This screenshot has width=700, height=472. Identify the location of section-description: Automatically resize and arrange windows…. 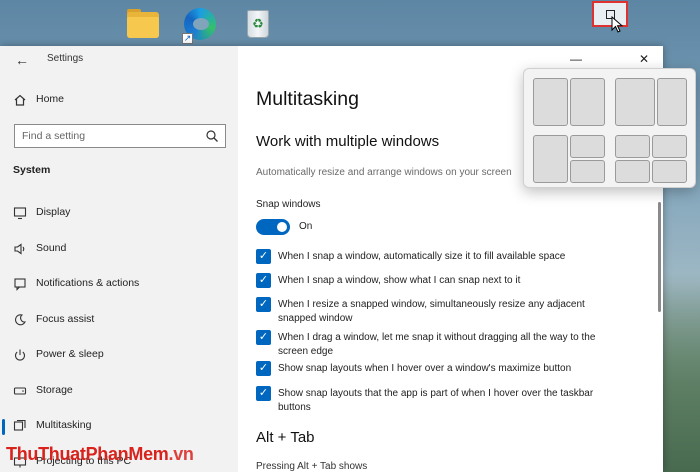
(384, 172).